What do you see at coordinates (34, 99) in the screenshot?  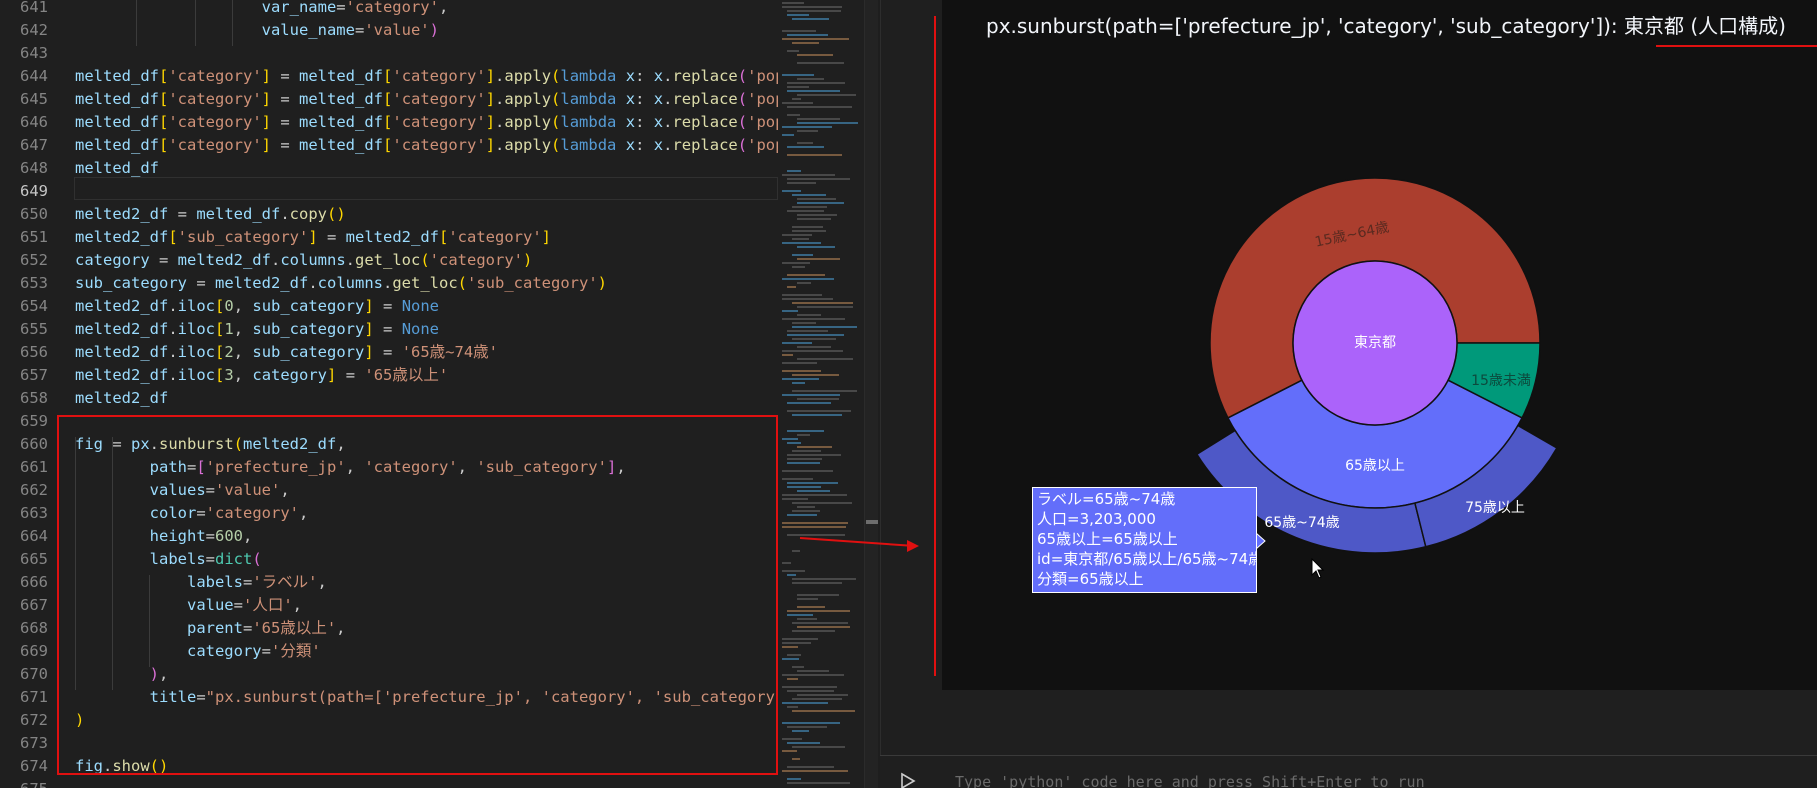 I see `line-number: 645` at bounding box center [34, 99].